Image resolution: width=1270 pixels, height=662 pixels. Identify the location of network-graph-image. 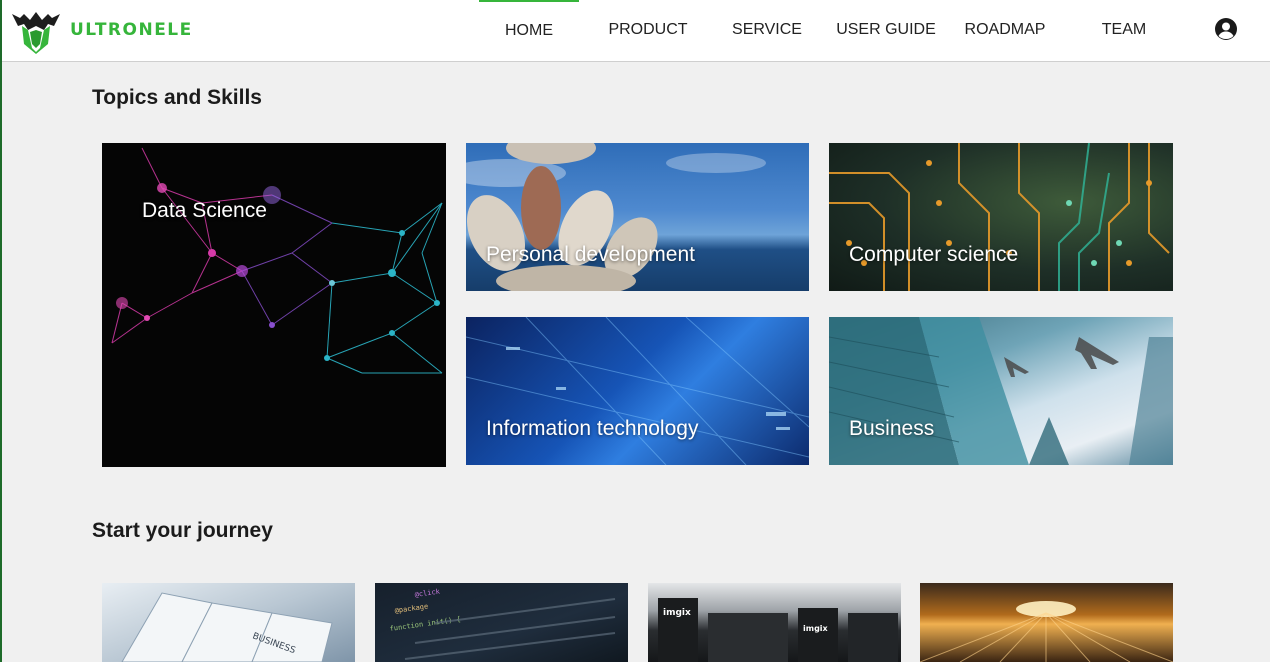
(277, 260).